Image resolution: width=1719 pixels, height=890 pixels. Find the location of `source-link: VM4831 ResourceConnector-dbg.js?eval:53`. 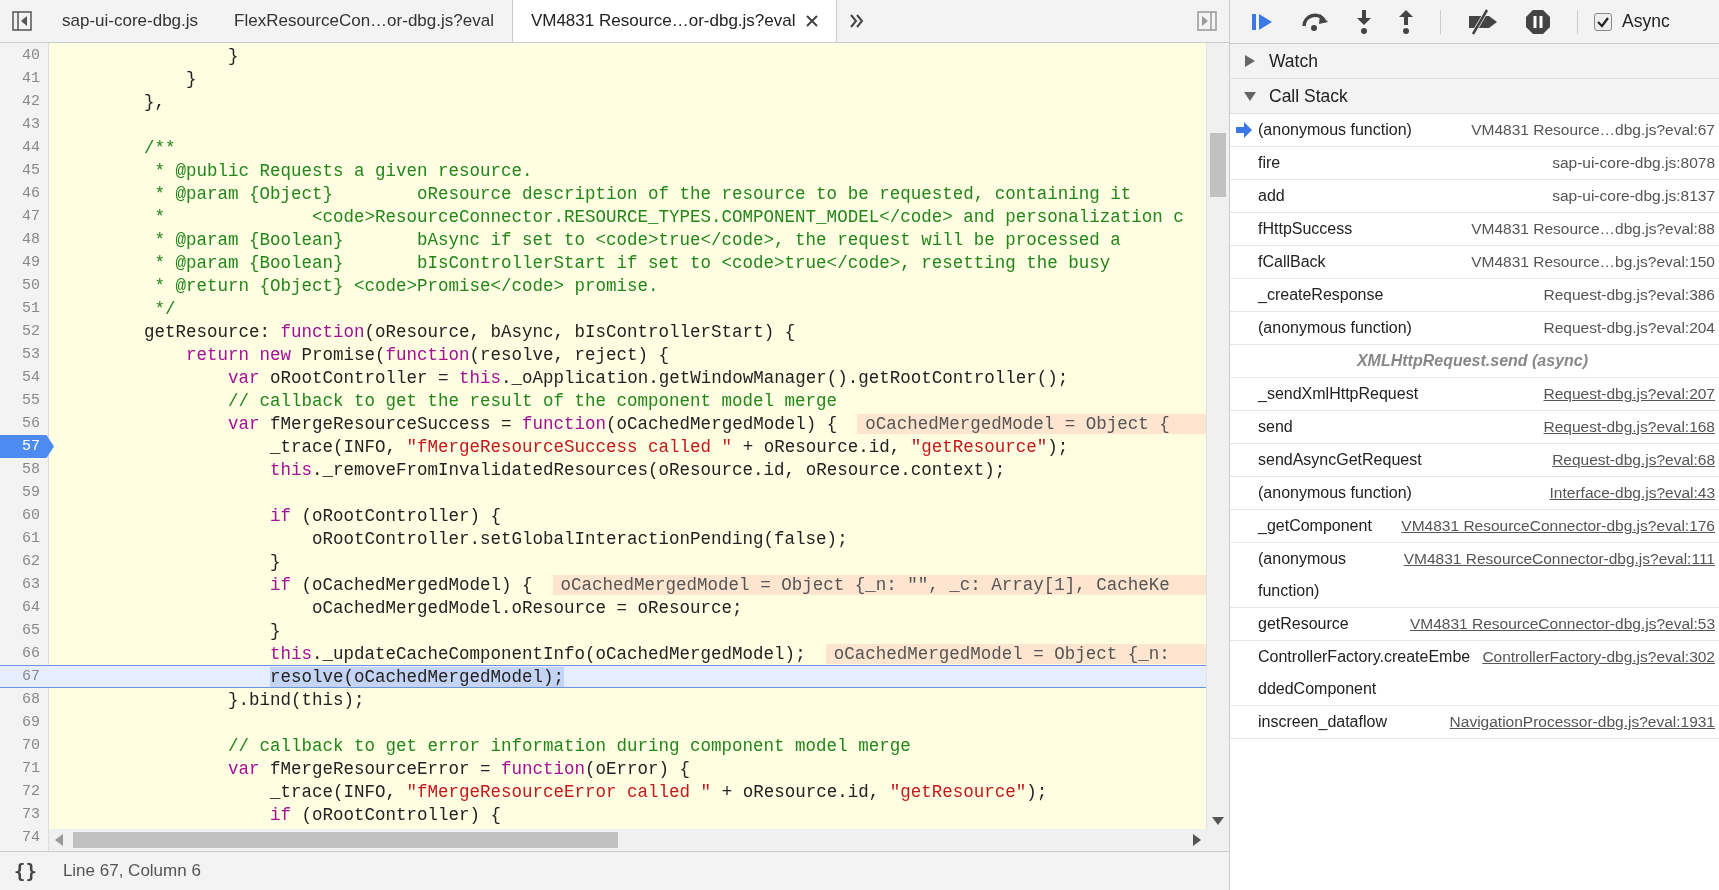

source-link: VM4831 ResourceConnector-dbg.js?eval:53 is located at coordinates (1558, 624).